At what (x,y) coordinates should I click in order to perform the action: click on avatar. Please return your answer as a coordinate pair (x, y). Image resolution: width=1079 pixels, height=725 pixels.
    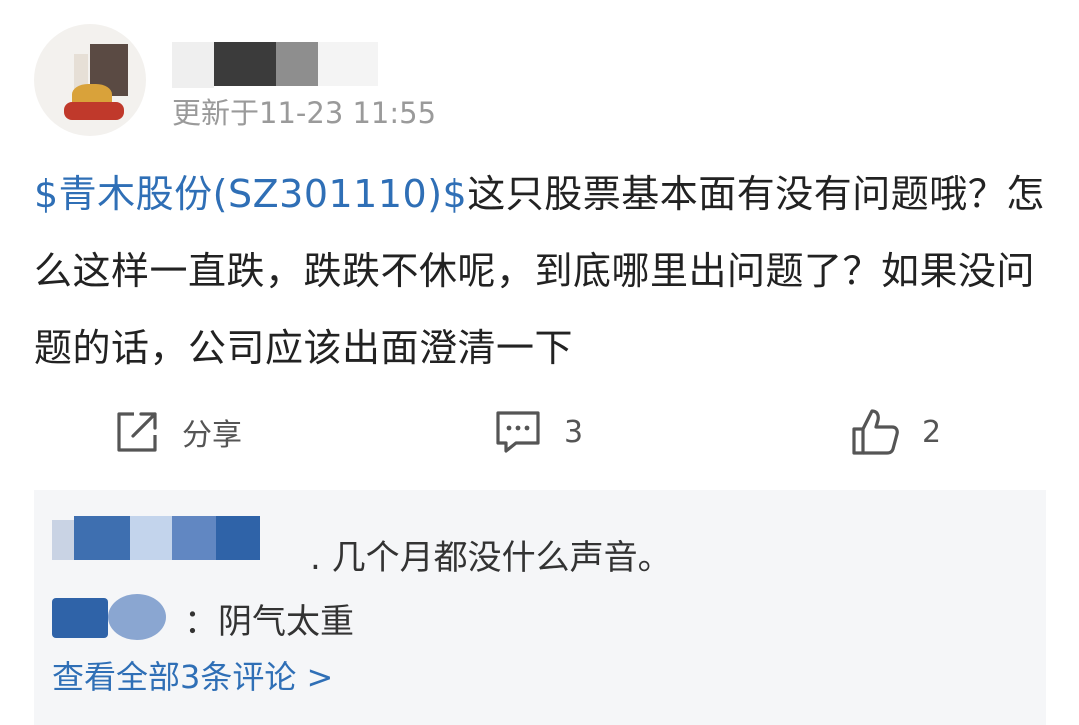
    Looking at the image, I should click on (90, 80).